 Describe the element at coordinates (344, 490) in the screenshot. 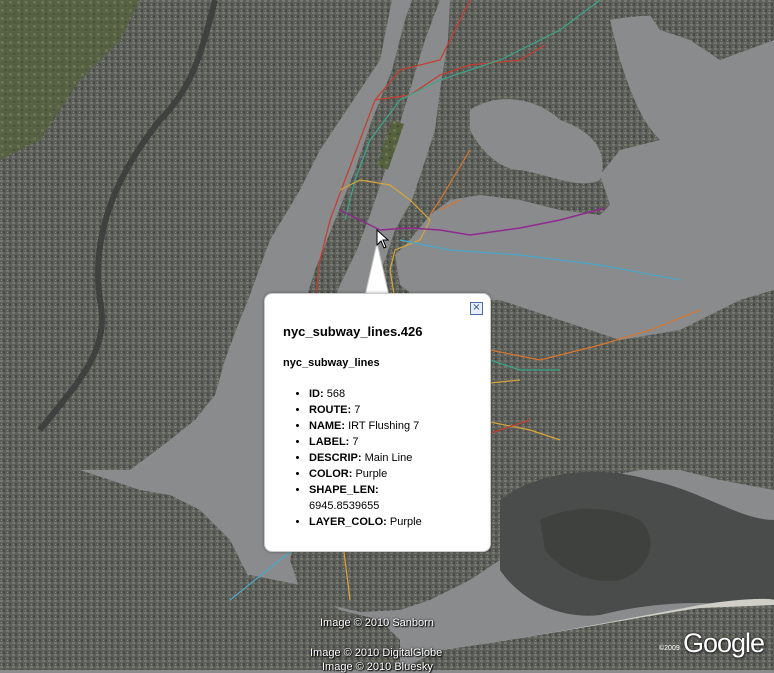

I see `attr-key: SHAPE_LEN:` at that location.